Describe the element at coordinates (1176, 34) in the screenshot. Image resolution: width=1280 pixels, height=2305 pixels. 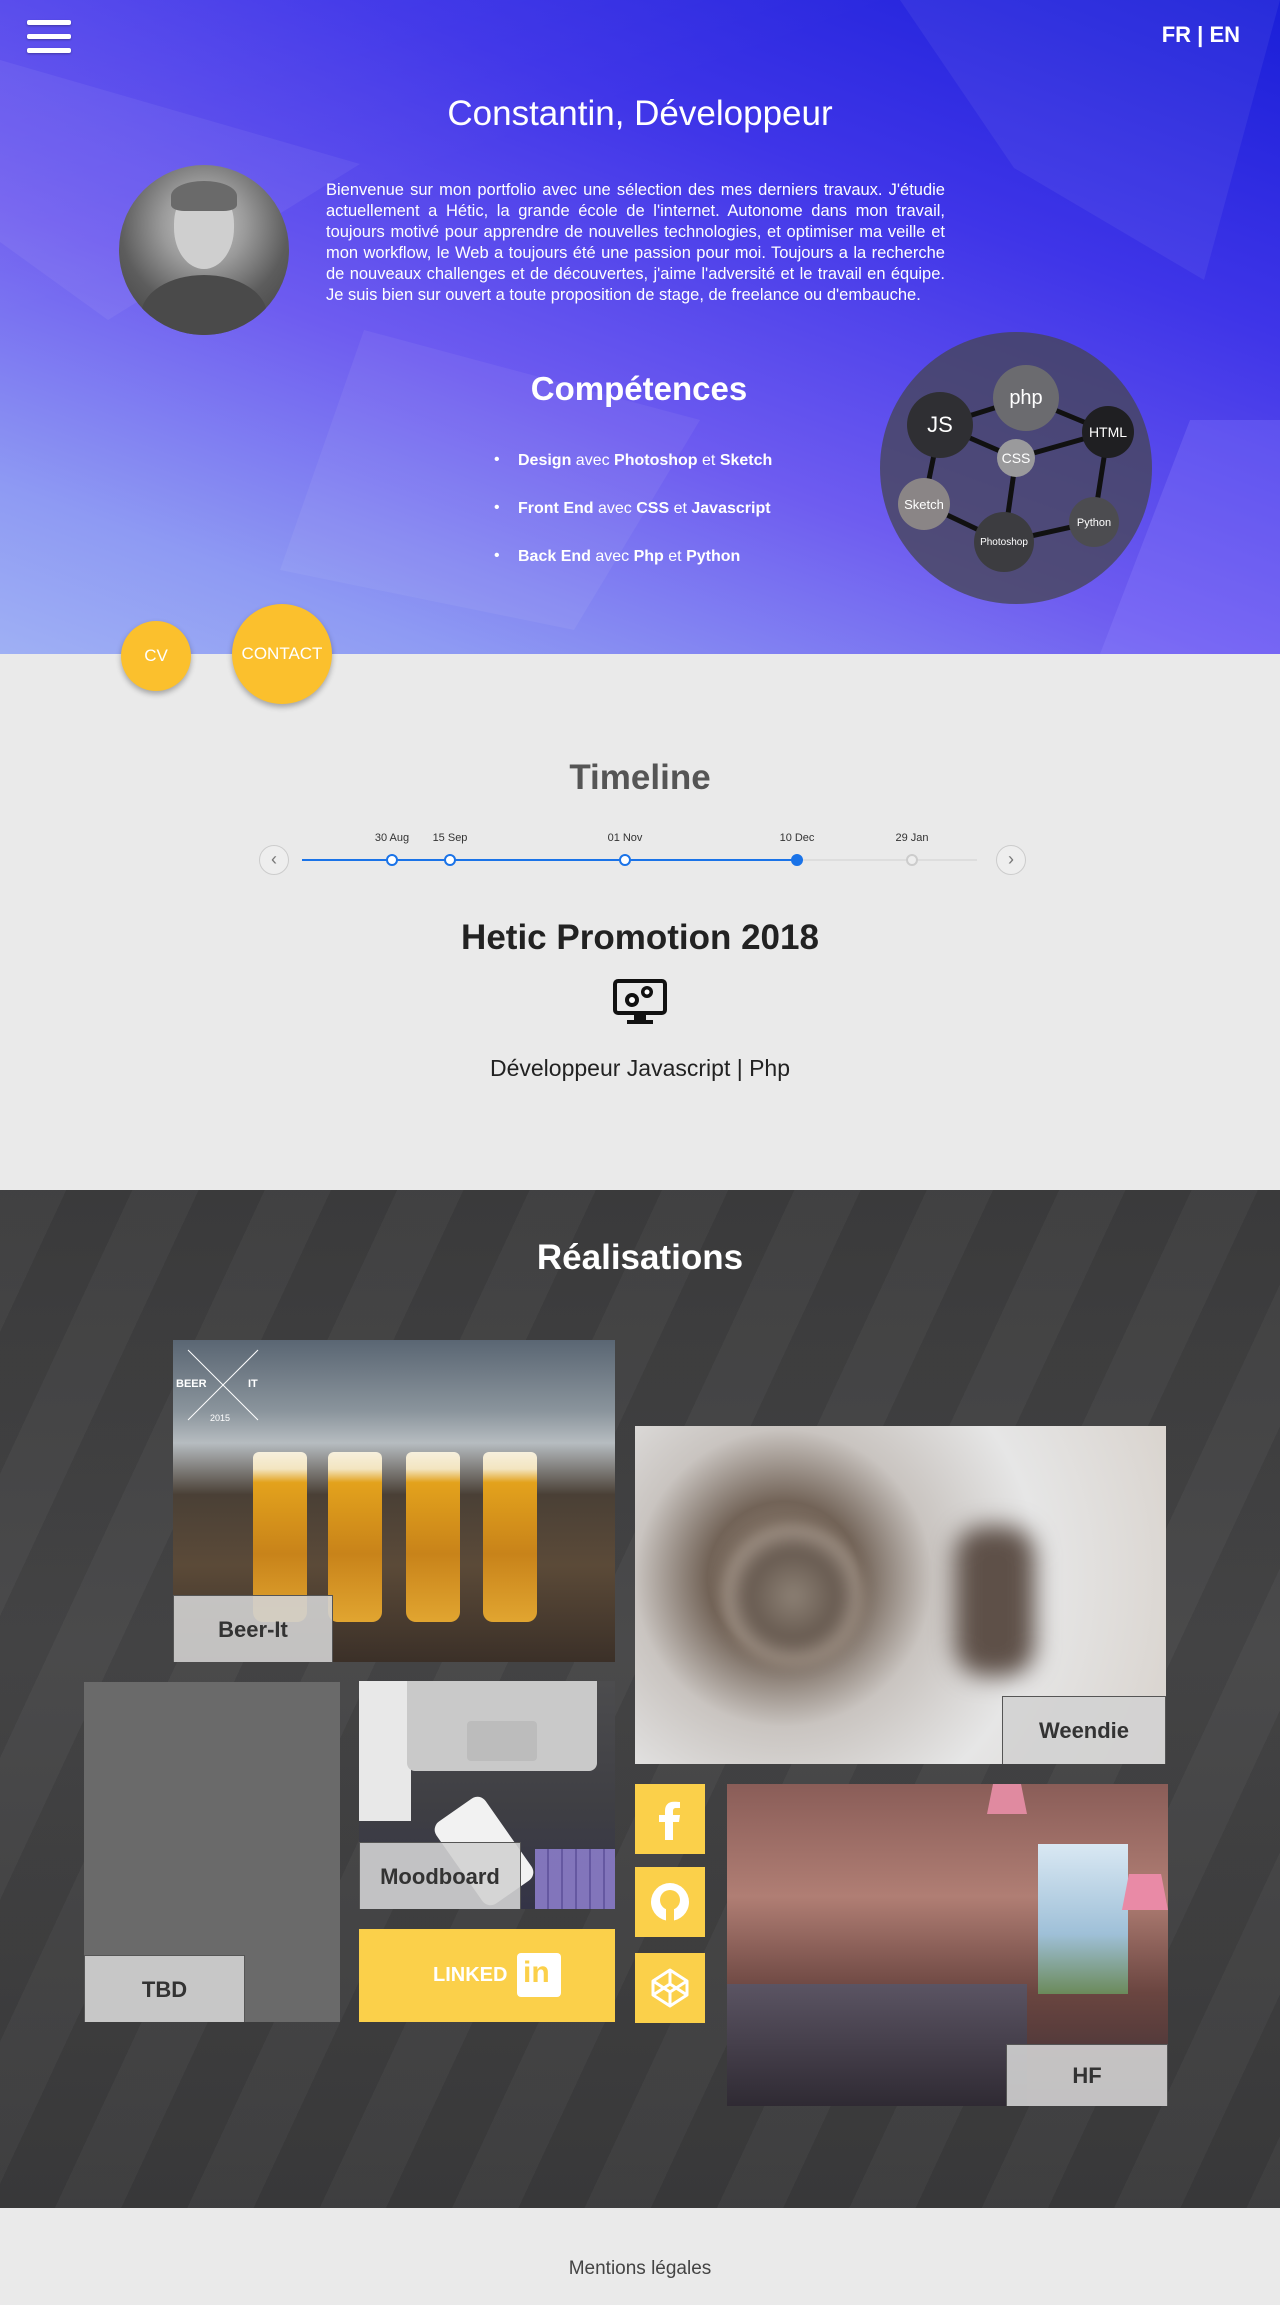
I see `lang-fr-link: FR` at that location.